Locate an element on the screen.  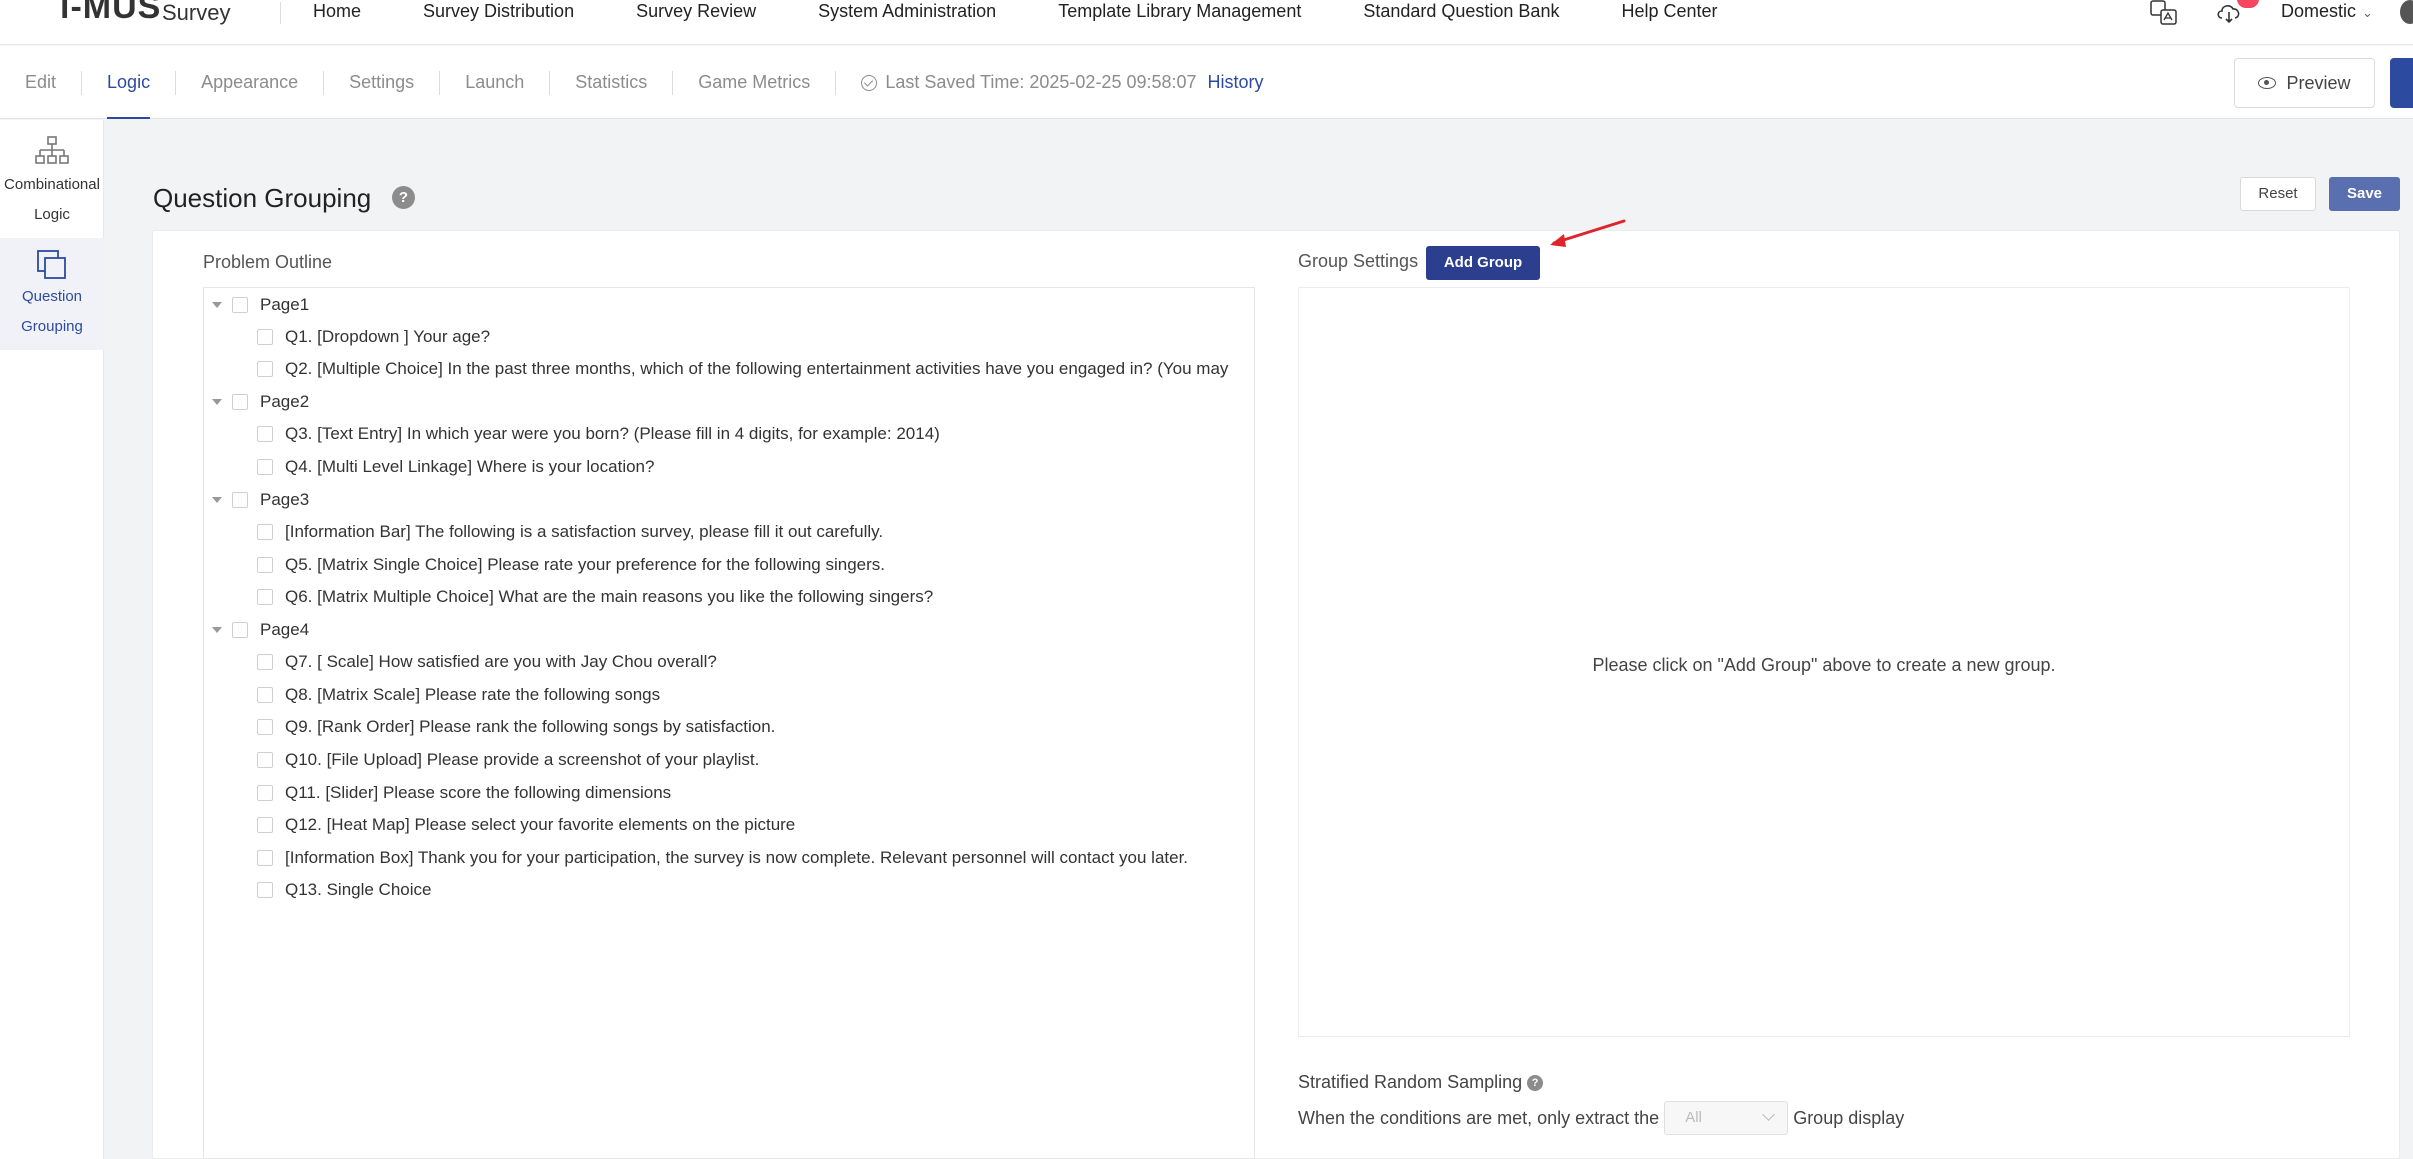
tree-page-node: Page3 is located at coordinates (260, 500).